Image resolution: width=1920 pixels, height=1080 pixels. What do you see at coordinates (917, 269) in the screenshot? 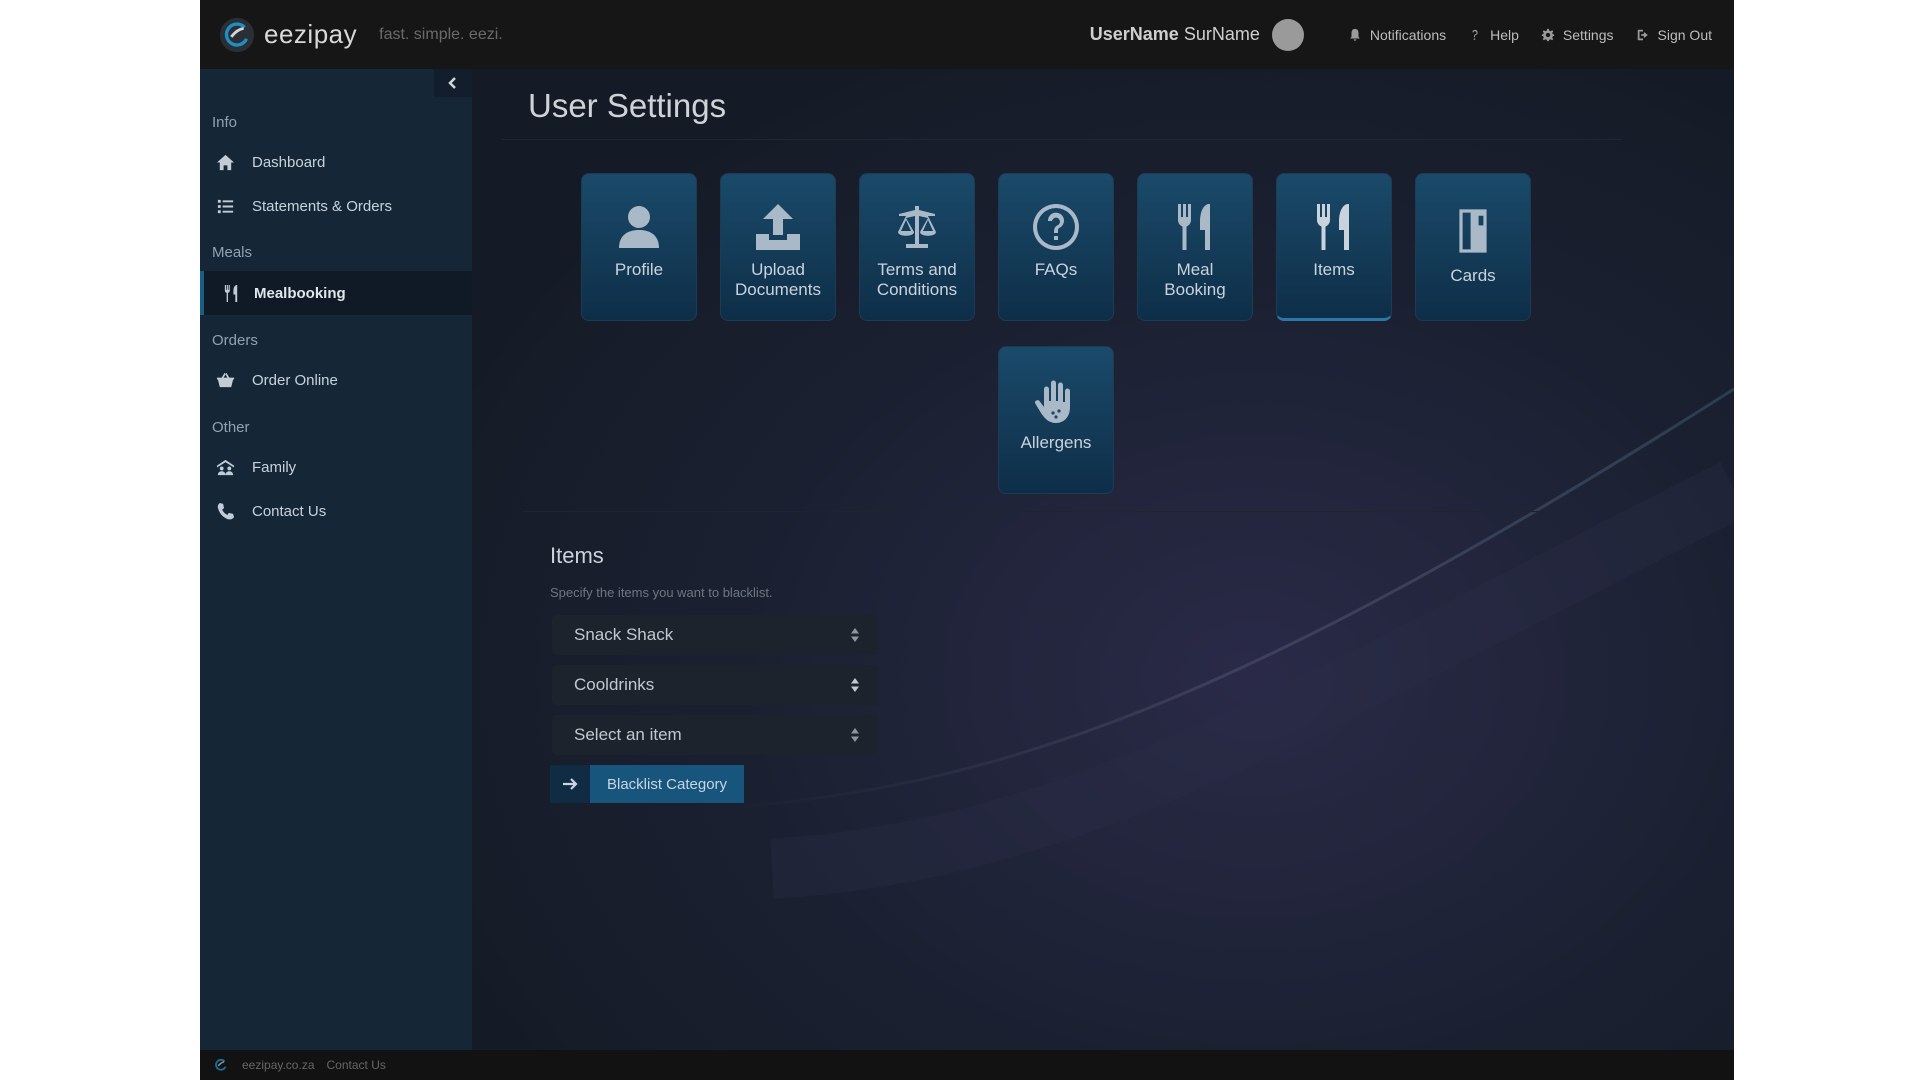
I see `tile-label-line: Terms and` at bounding box center [917, 269].